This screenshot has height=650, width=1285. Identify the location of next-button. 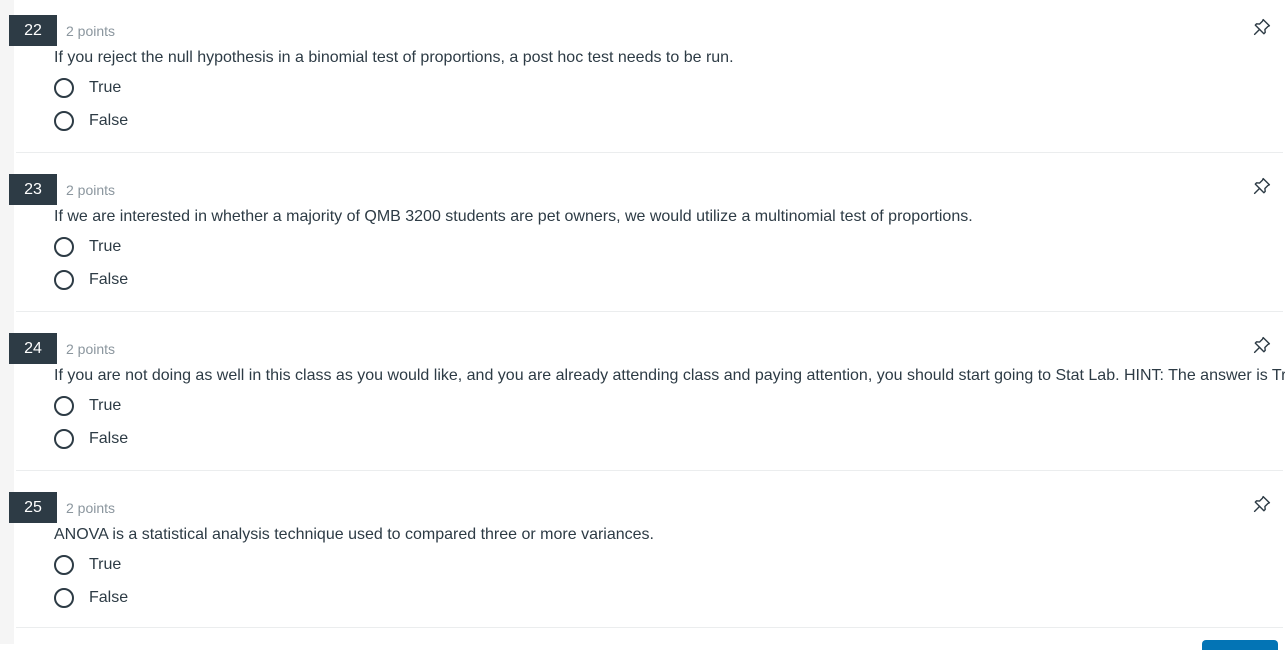
(1240, 645).